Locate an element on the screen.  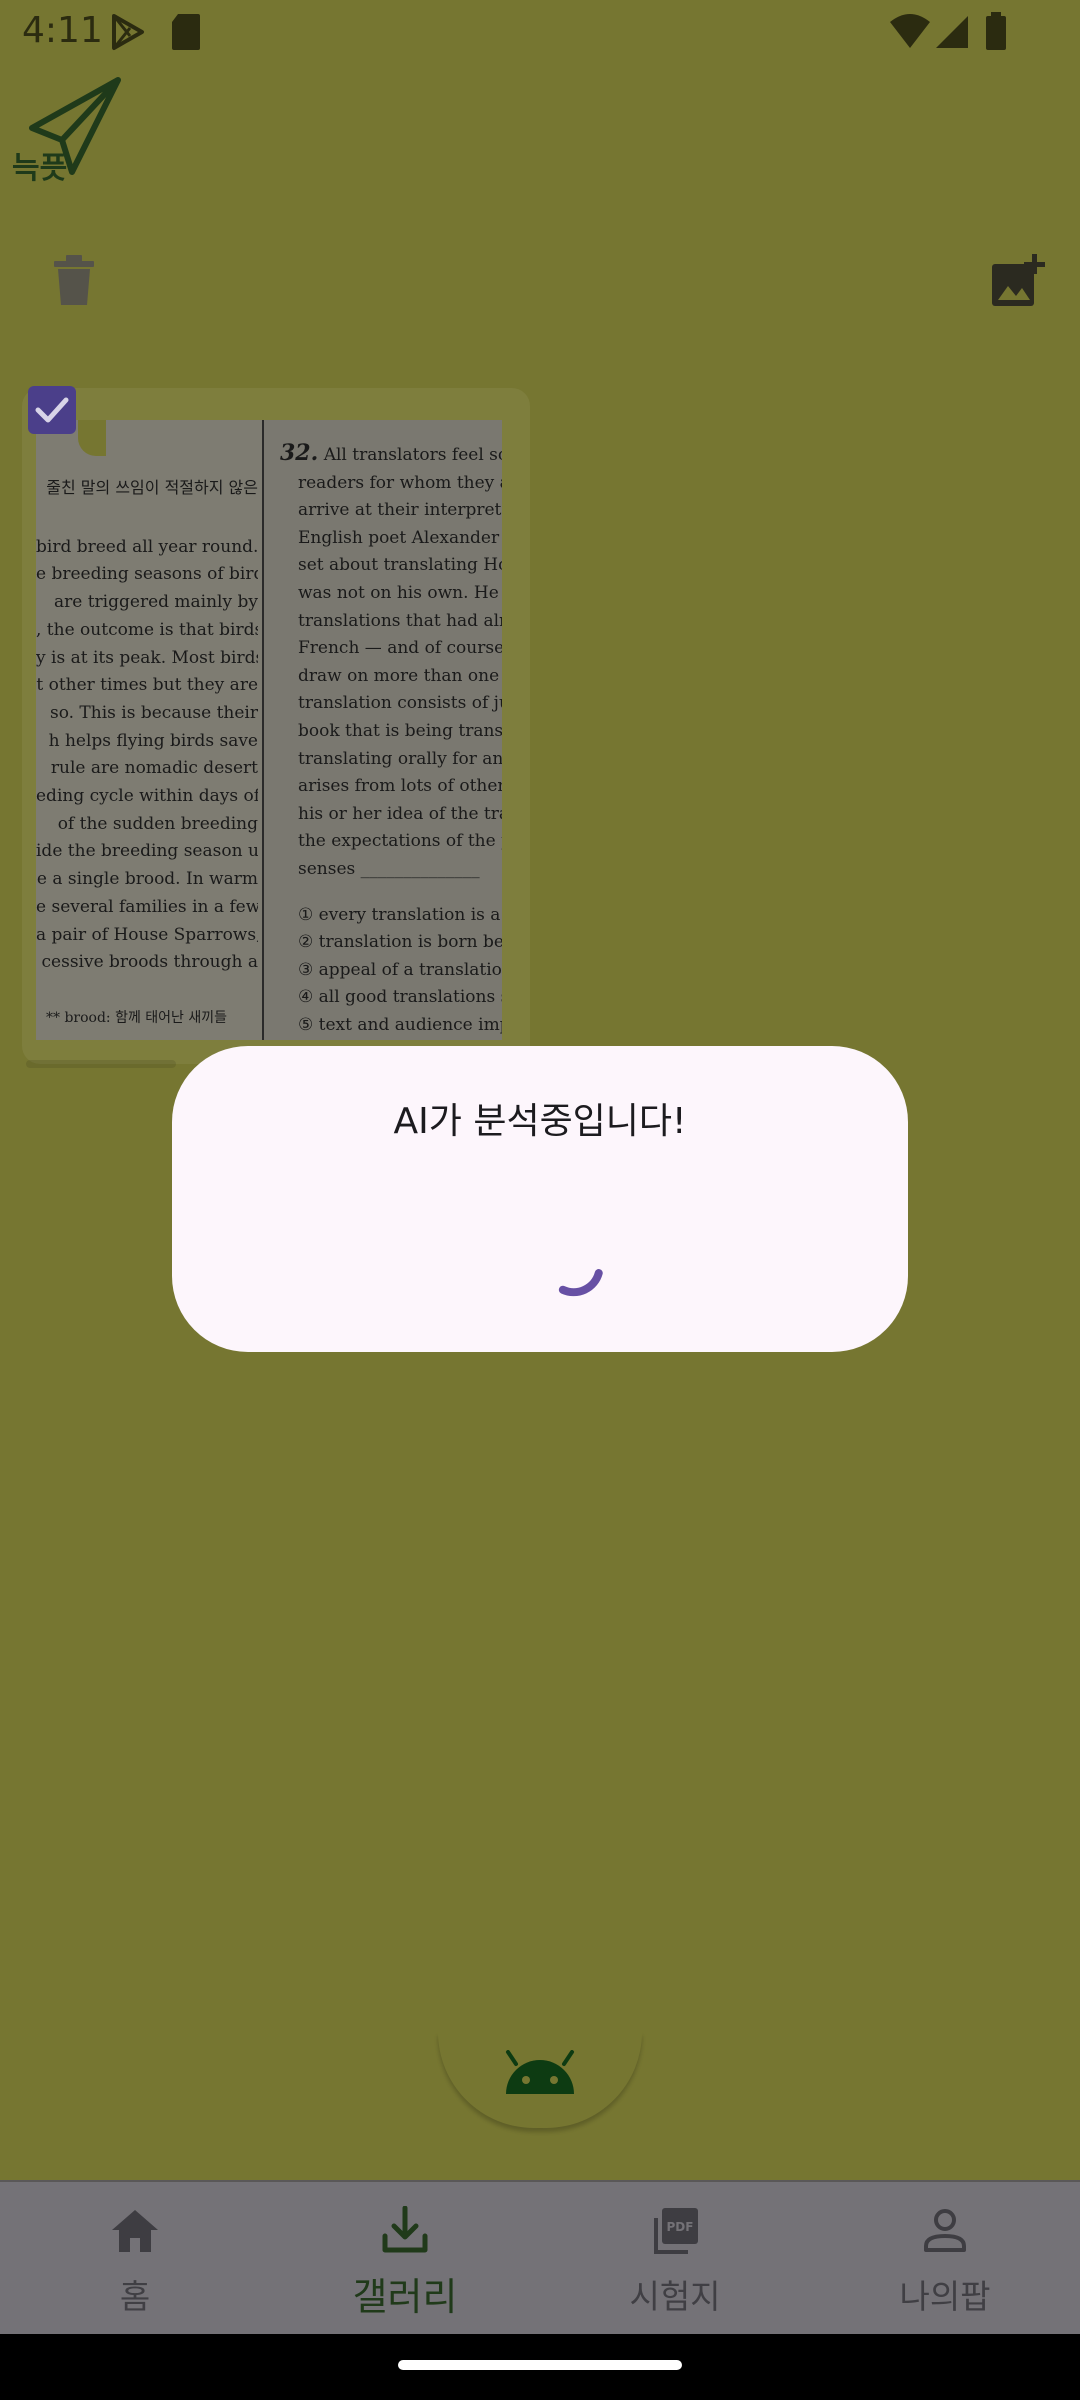
doc-left-heading: 줄친 말의 쓰임이 적절하지 않은 is located at coordinates (152, 487).